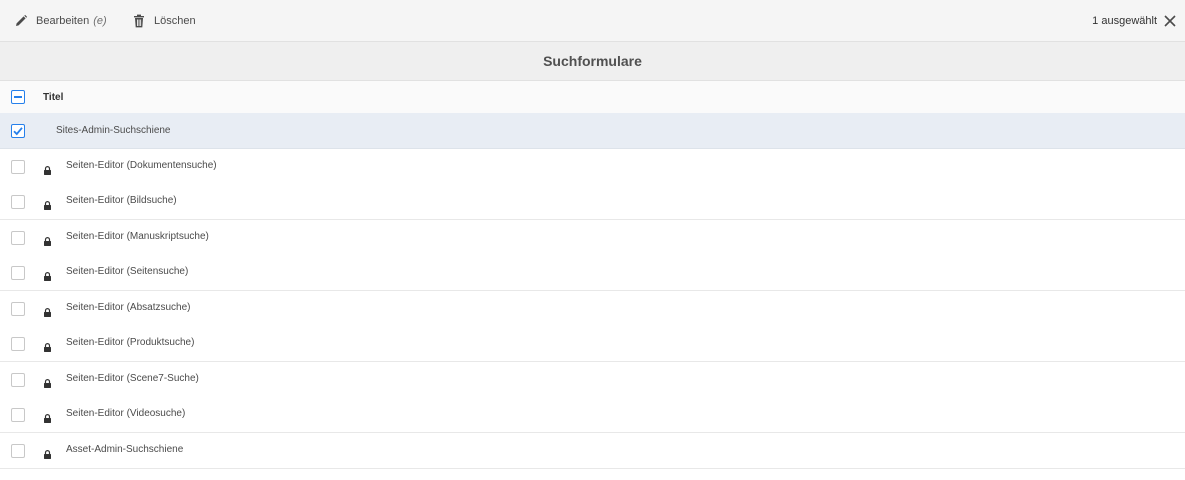 The width and height of the screenshot is (1185, 480). Describe the element at coordinates (592, 97) in the screenshot. I see `table-header: Titel` at that location.